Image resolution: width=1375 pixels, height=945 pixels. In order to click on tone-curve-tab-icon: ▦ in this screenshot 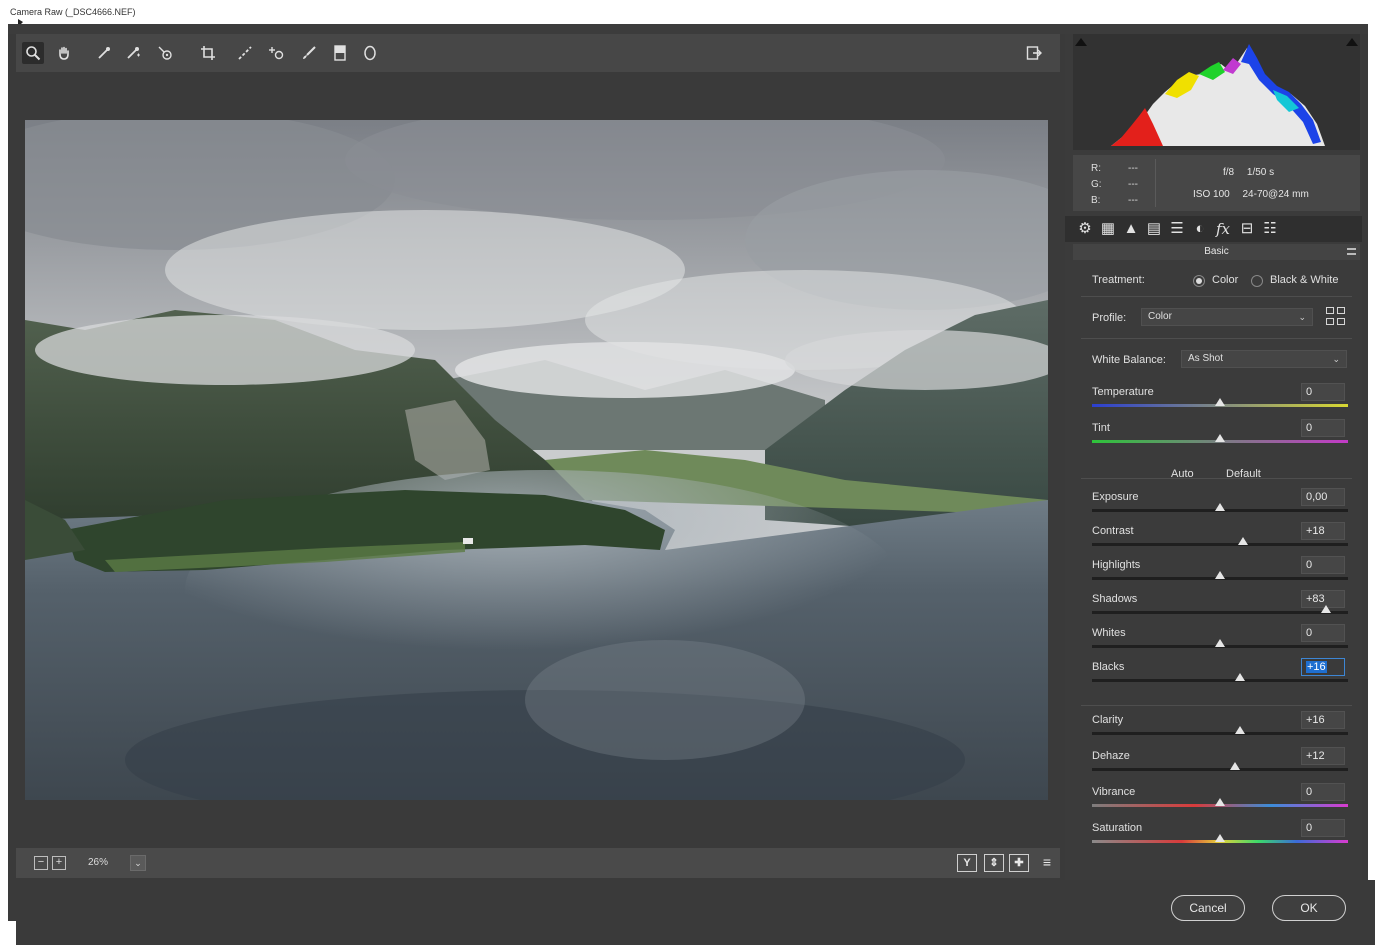, I will do `click(1108, 229)`.